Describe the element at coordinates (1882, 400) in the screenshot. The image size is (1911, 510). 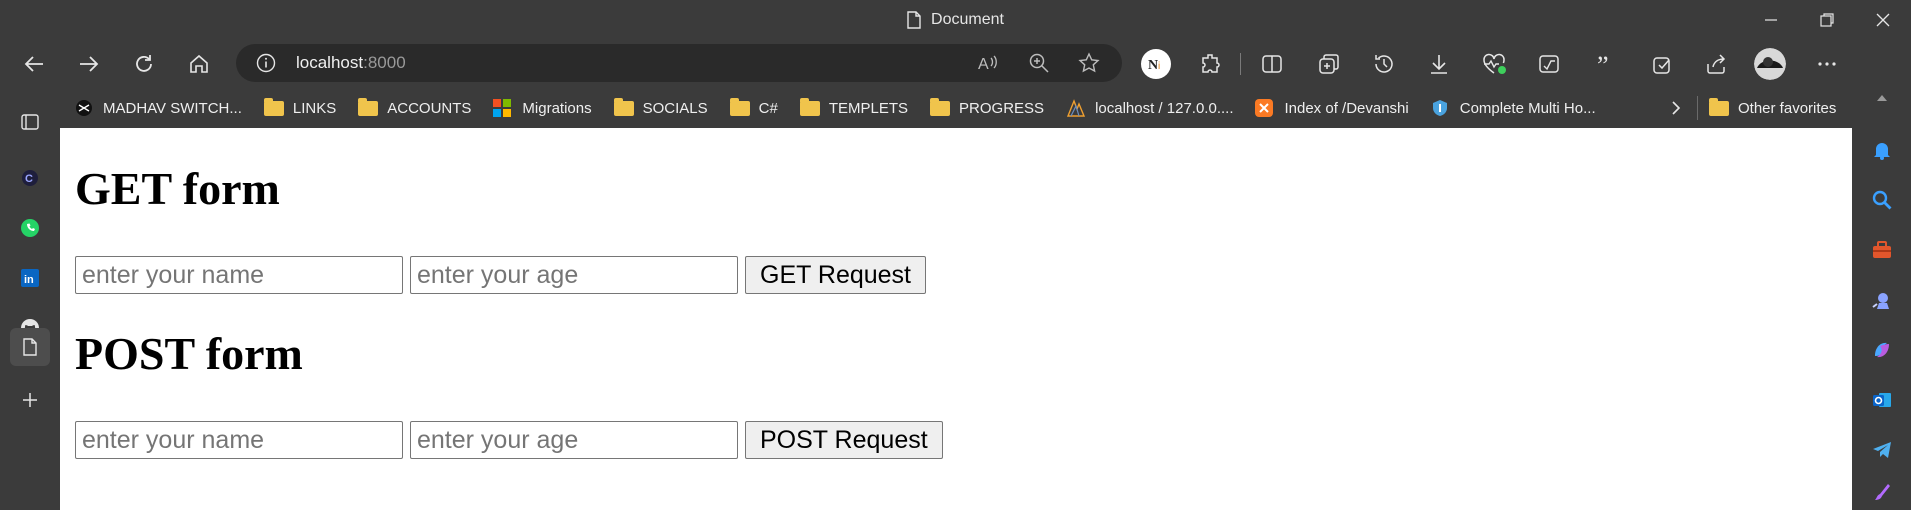
I see `outlook-icon` at that location.